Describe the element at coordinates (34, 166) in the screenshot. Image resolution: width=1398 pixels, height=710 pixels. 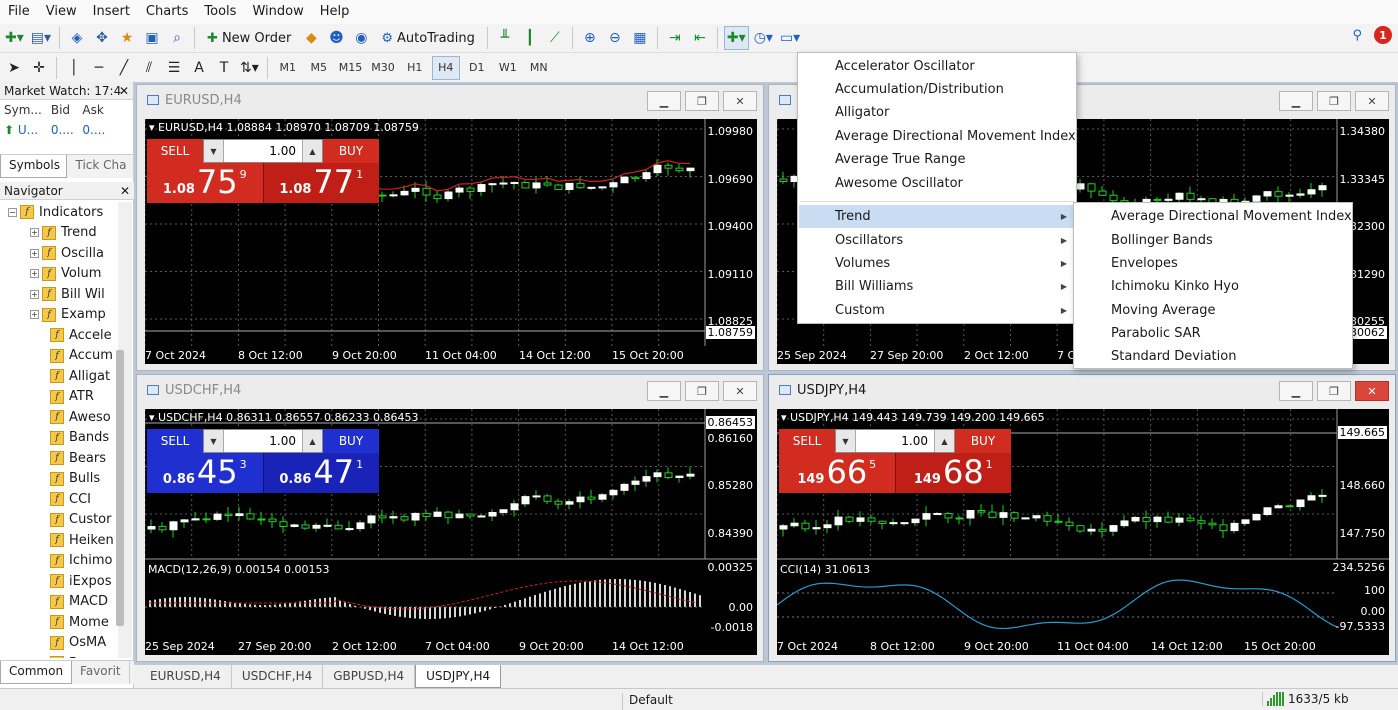
I see `tab-symbols: Symbols` at that location.